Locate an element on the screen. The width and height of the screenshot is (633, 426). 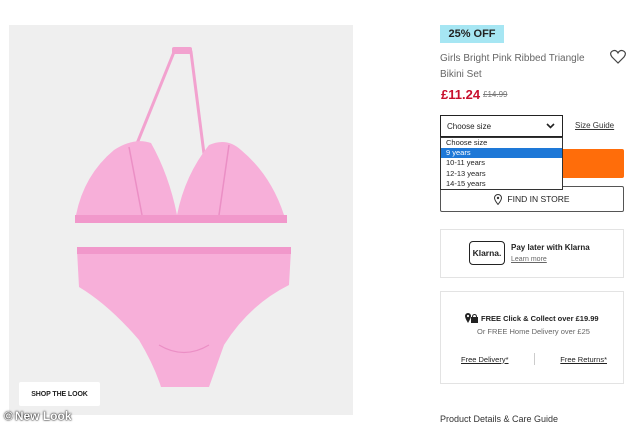
watermark: © New Look is located at coordinates (38, 416).